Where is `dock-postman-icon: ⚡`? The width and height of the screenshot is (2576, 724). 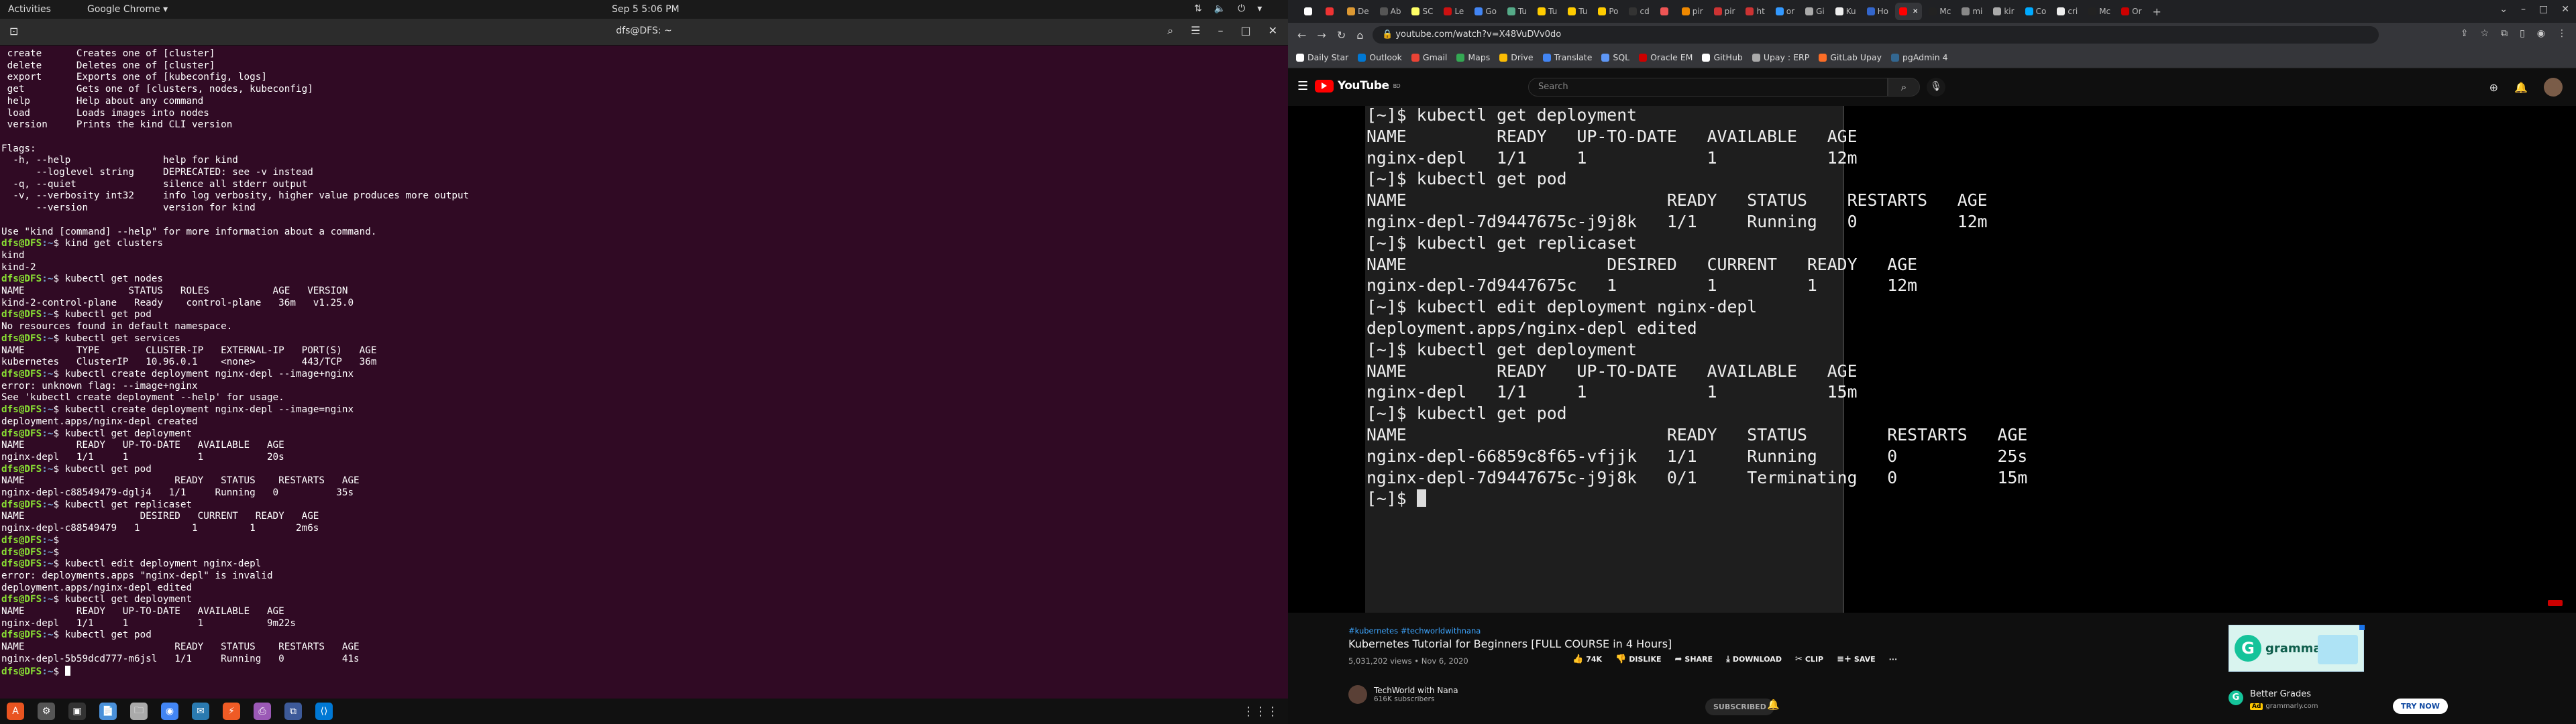 dock-postman-icon: ⚡ is located at coordinates (231, 711).